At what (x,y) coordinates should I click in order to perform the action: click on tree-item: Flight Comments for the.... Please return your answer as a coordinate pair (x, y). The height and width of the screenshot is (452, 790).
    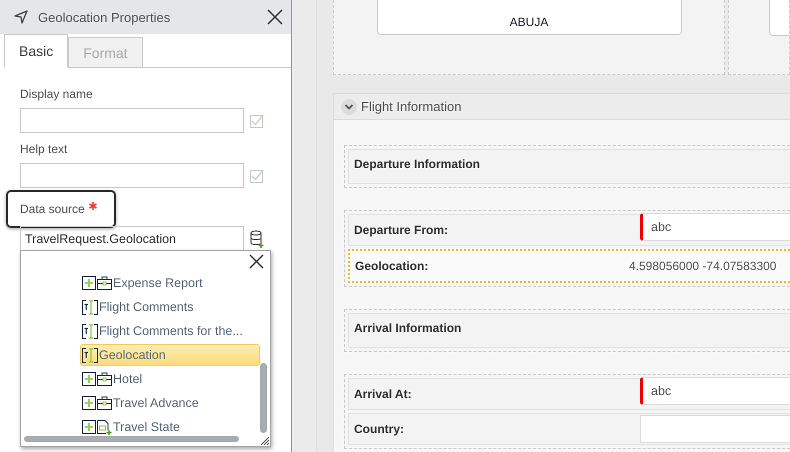
    Looking at the image, I should click on (170, 331).